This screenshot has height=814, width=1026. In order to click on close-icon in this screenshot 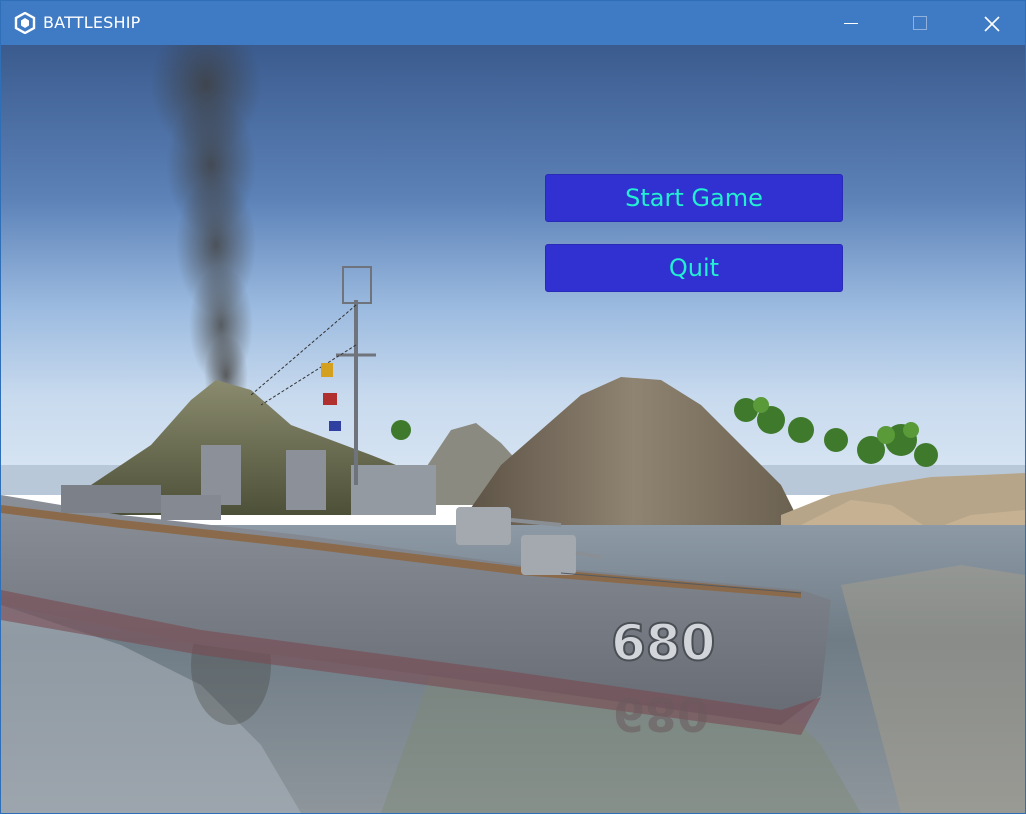, I will do `click(992, 24)`.